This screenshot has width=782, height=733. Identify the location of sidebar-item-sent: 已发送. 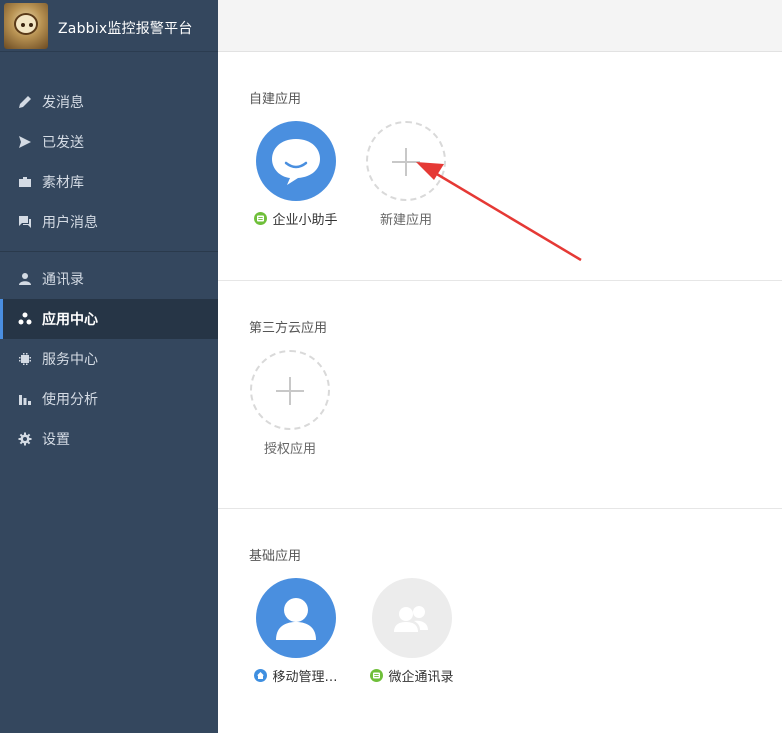
(109, 142).